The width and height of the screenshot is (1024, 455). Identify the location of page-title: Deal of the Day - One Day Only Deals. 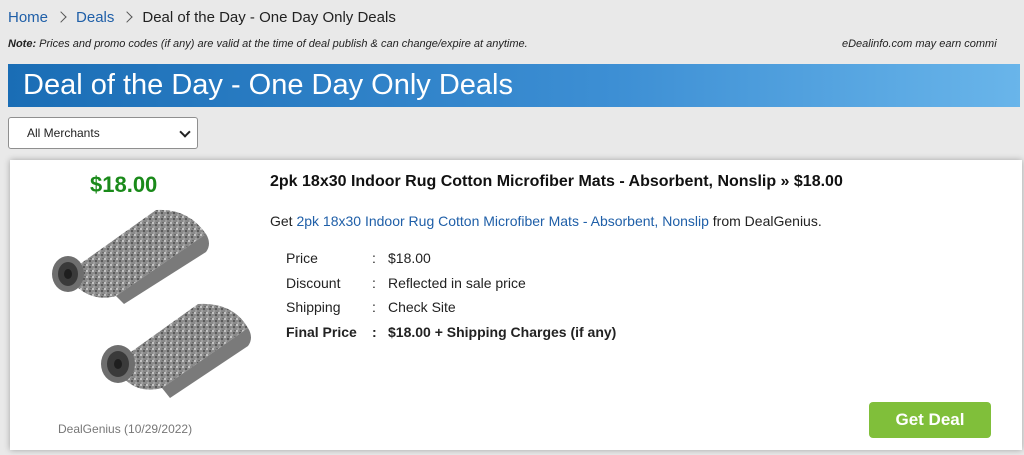
(268, 85).